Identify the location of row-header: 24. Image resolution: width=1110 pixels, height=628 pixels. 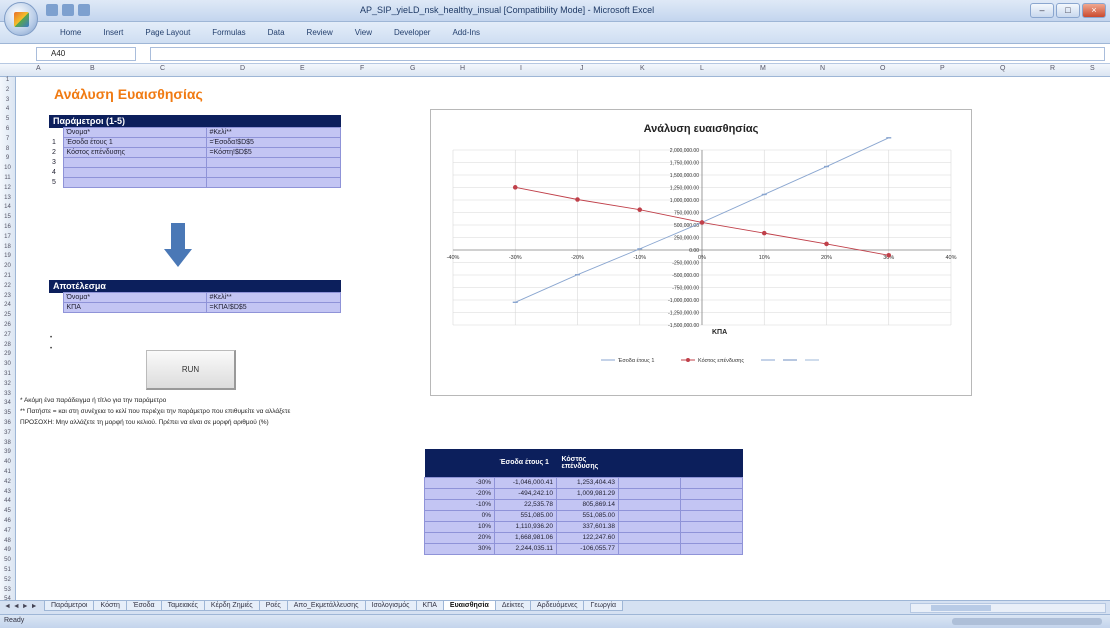
(7, 305).